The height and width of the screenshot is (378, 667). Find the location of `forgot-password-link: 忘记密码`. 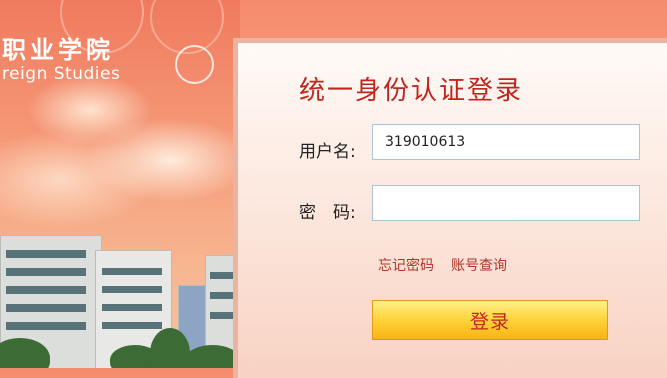

forgot-password-link: 忘记密码 is located at coordinates (406, 265).